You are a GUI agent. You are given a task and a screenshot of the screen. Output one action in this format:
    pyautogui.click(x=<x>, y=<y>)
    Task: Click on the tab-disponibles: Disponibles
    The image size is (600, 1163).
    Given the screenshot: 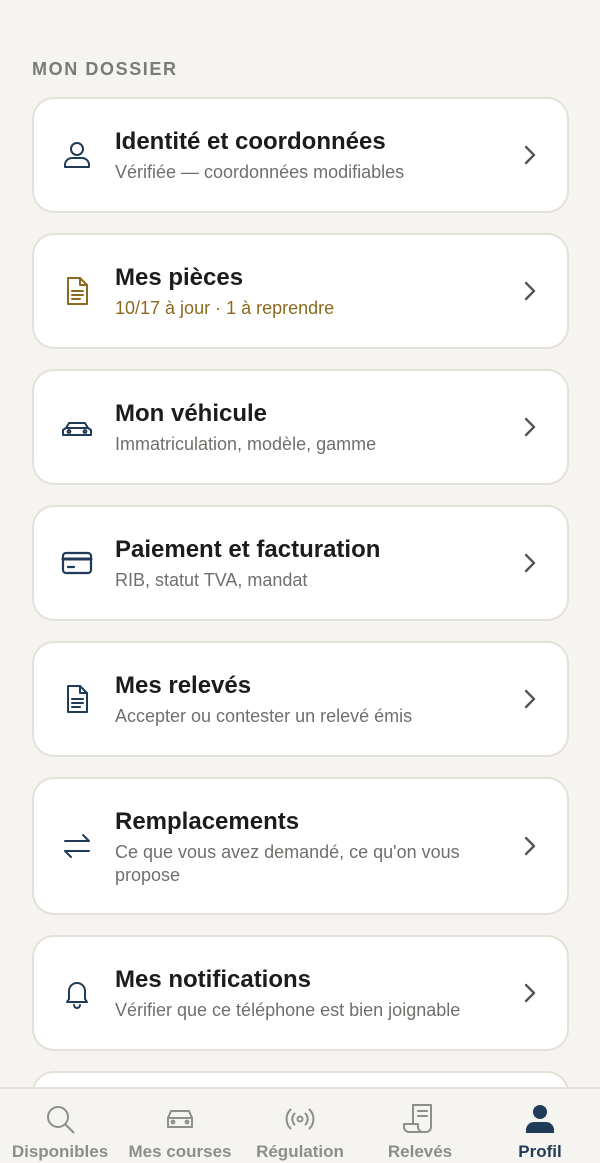 What is the action you would take?
    pyautogui.click(x=60, y=1126)
    